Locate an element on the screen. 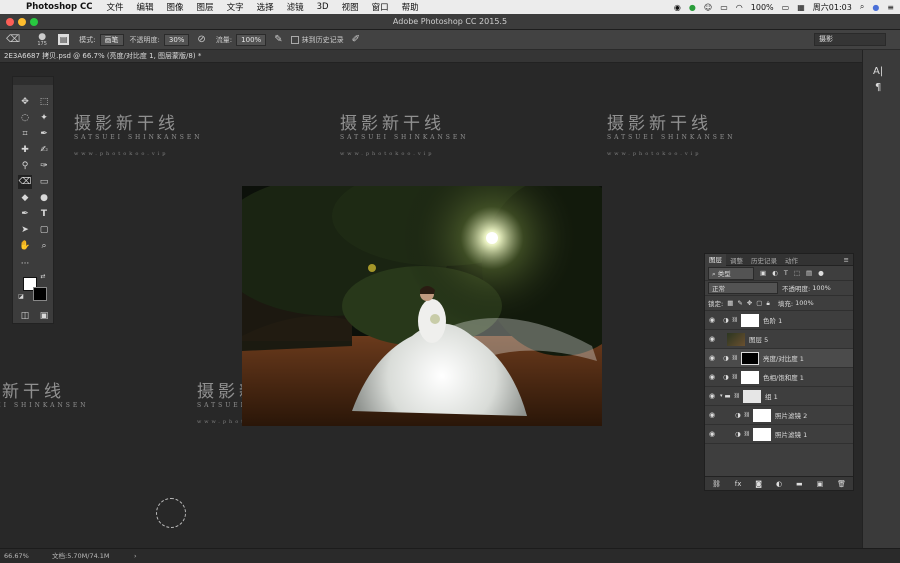 The height and width of the screenshot is (563, 900). filter-toggle-icon: ● is located at coordinates (821, 273).